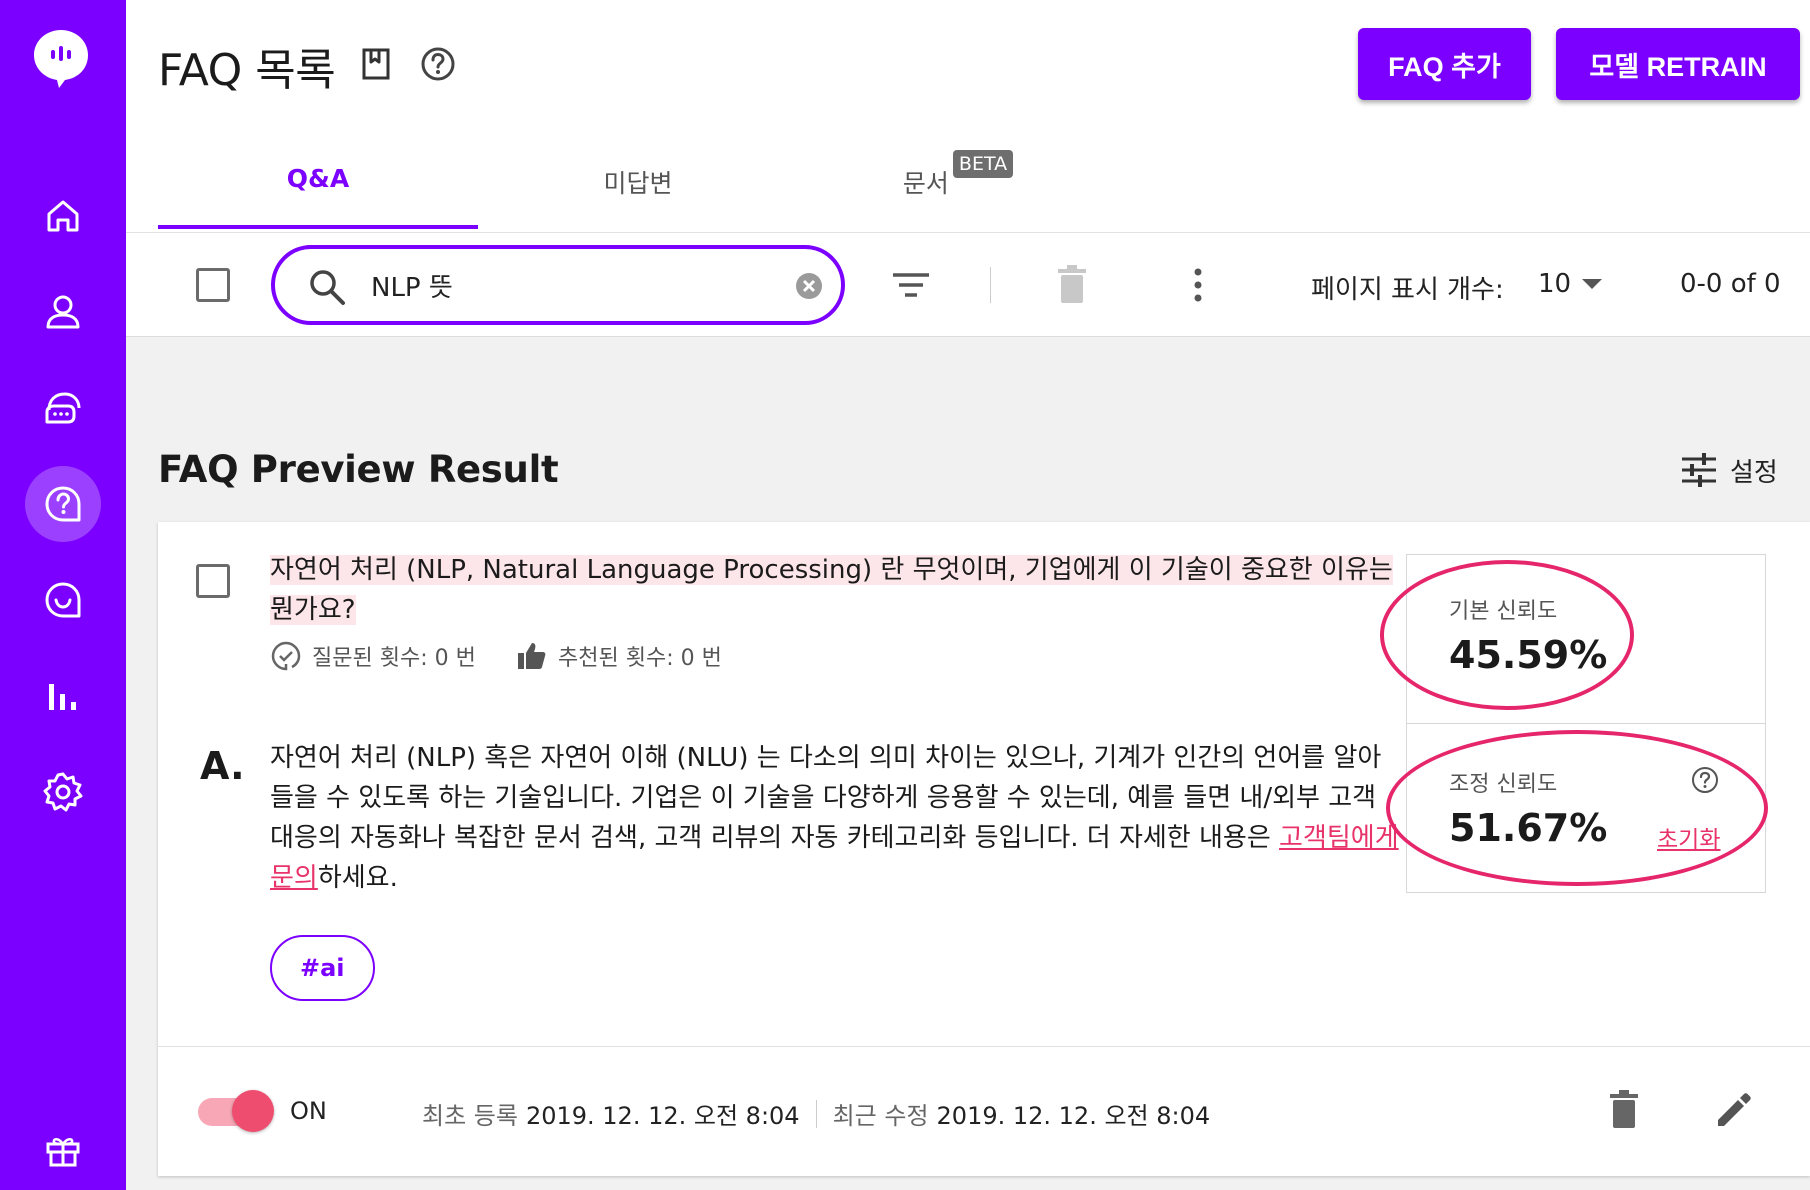 The height and width of the screenshot is (1190, 1810). I want to click on page-size-label: 페이지 표시 개수:, so click(1407, 290).